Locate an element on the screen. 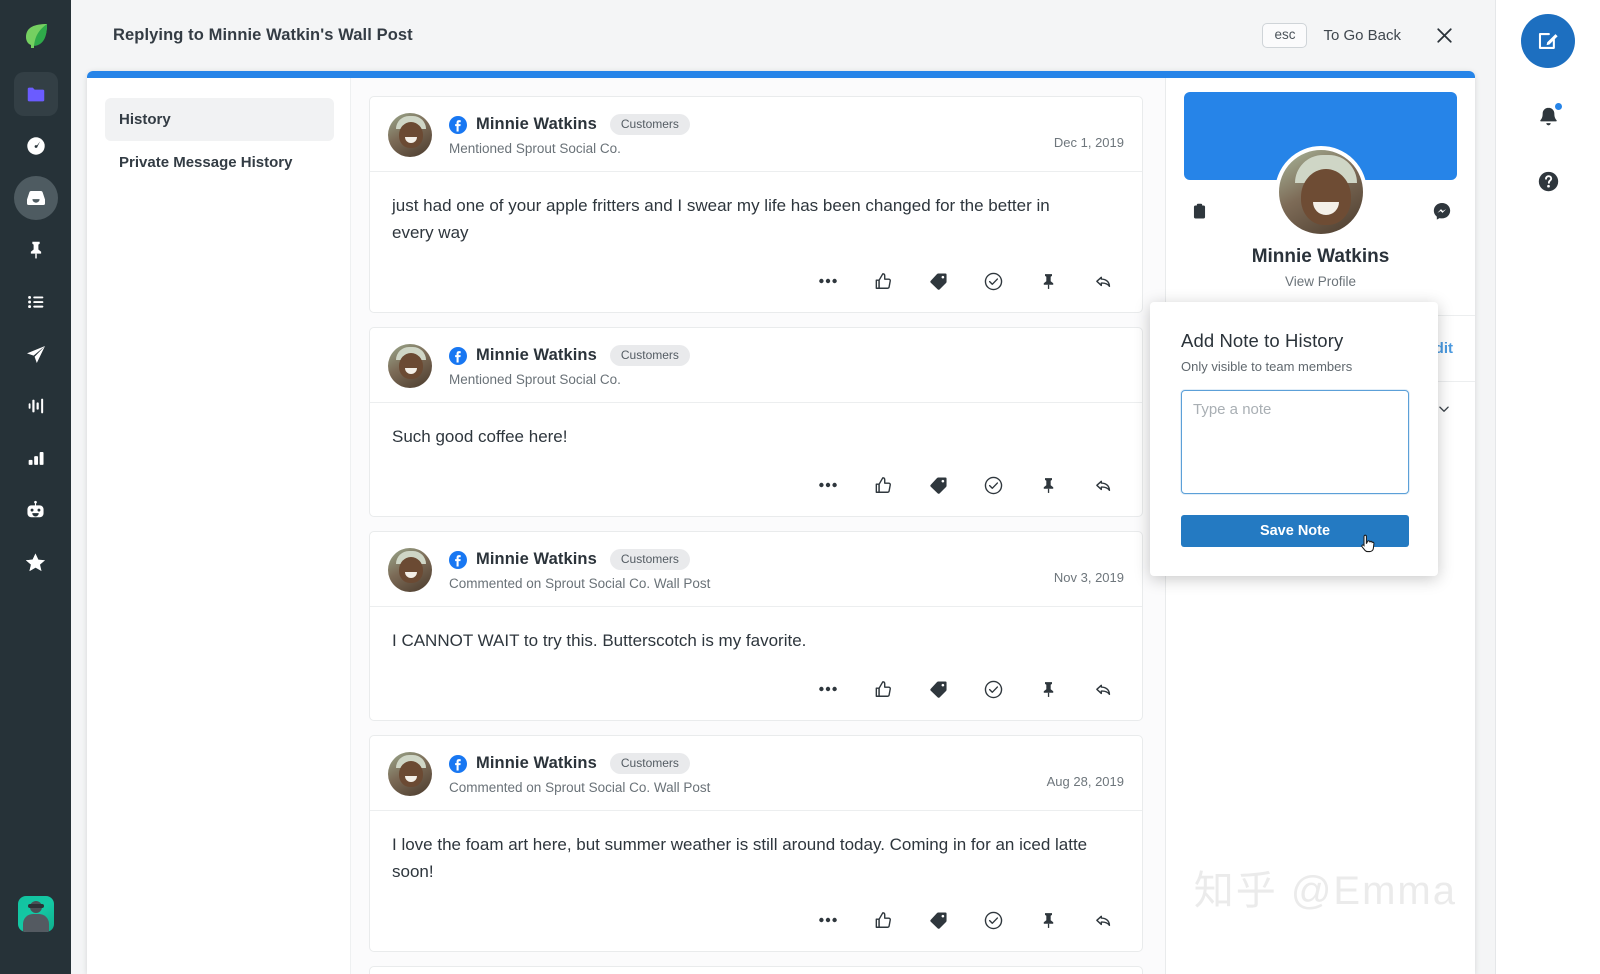 This screenshot has width=1600, height=974. esc-key-button: esc is located at coordinates (1285, 35).